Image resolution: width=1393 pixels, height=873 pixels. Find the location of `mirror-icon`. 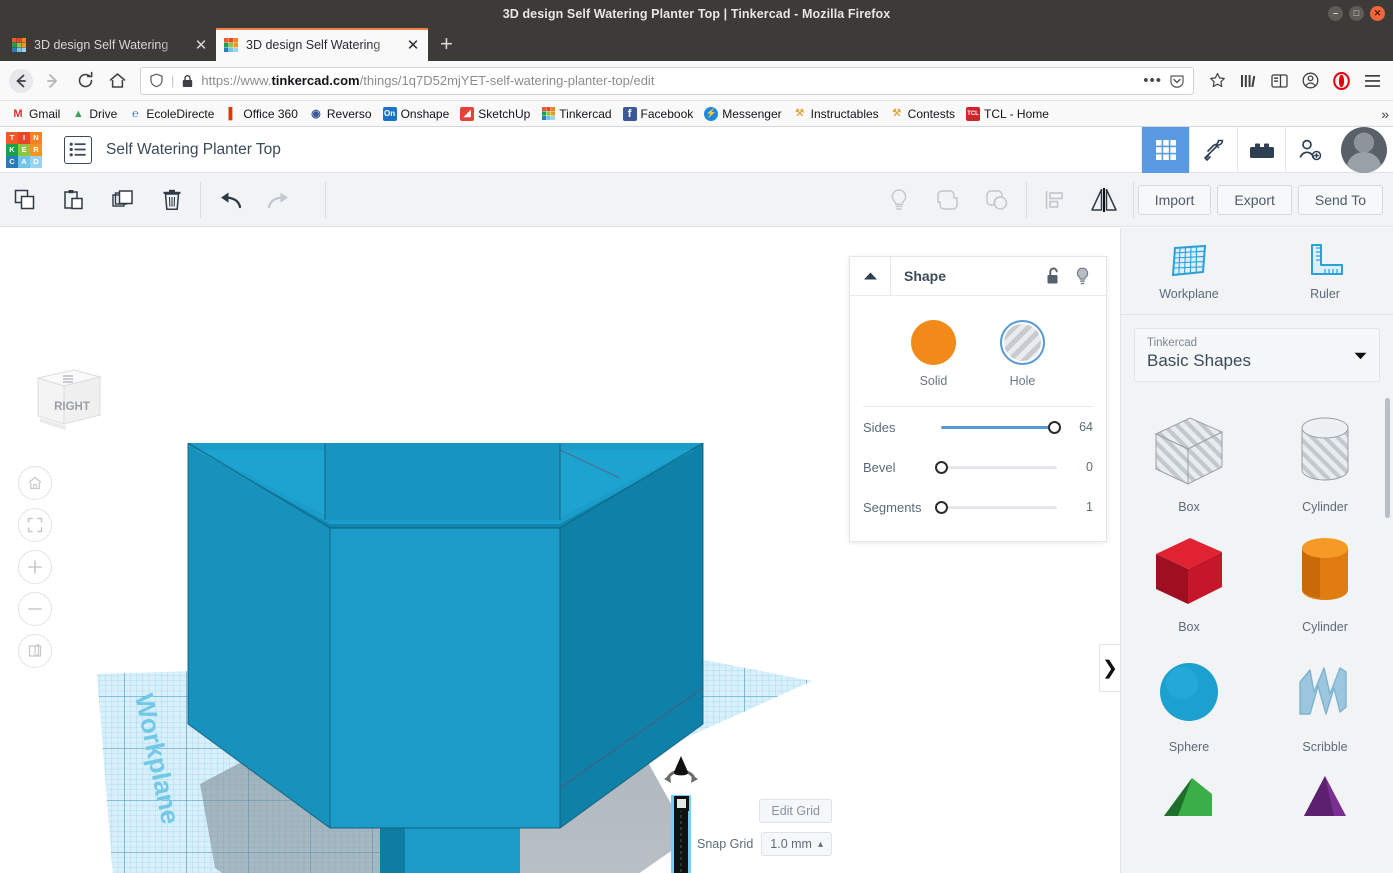

mirror-icon is located at coordinates (1104, 200).